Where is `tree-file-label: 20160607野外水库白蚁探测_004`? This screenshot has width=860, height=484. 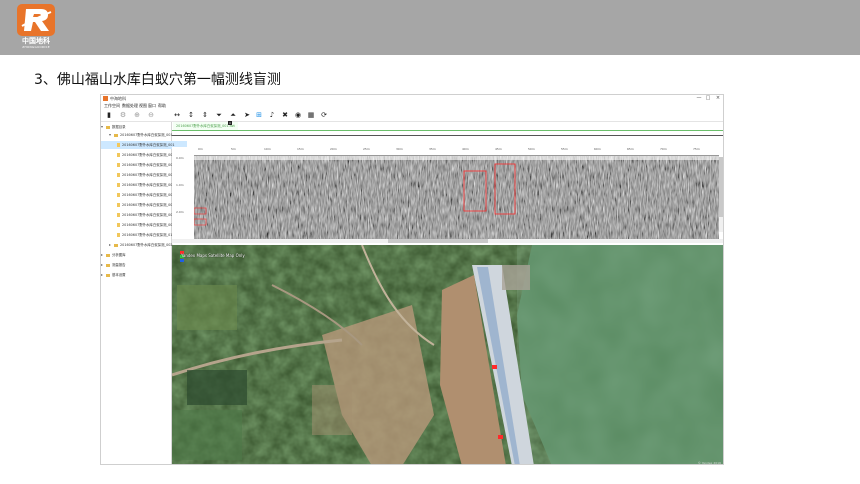
tree-file-label: 20160607野外水库白蚁探测_004 is located at coordinates (148, 175).